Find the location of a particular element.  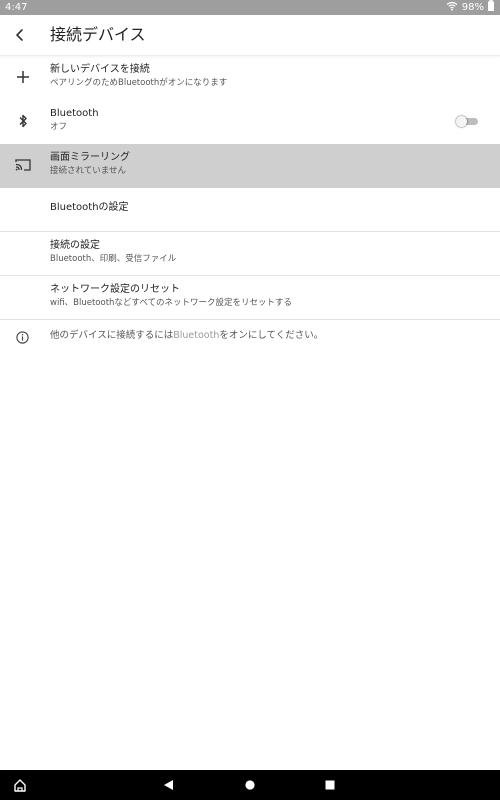

info-message-suffix: をオンにしてください。 is located at coordinates (271, 335).